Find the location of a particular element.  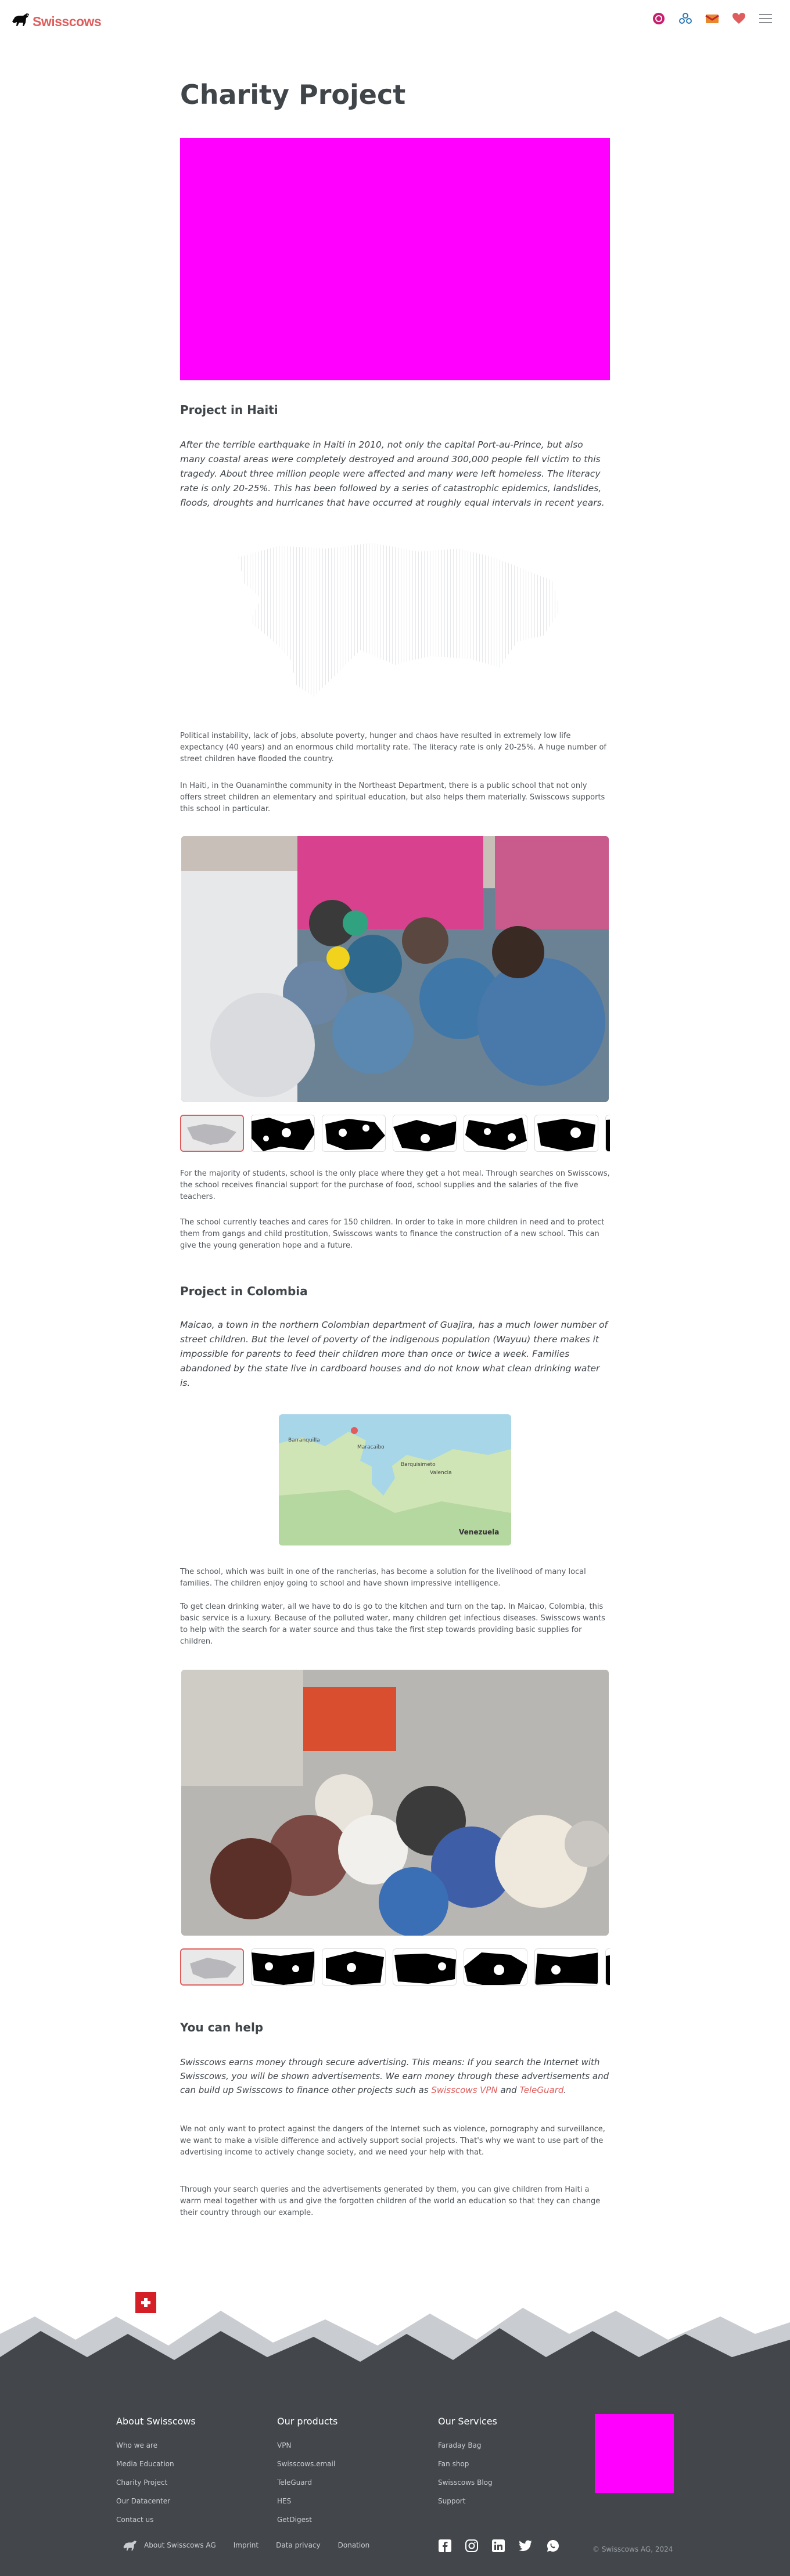

footer-link: GetDigest is located at coordinates (307, 2519).